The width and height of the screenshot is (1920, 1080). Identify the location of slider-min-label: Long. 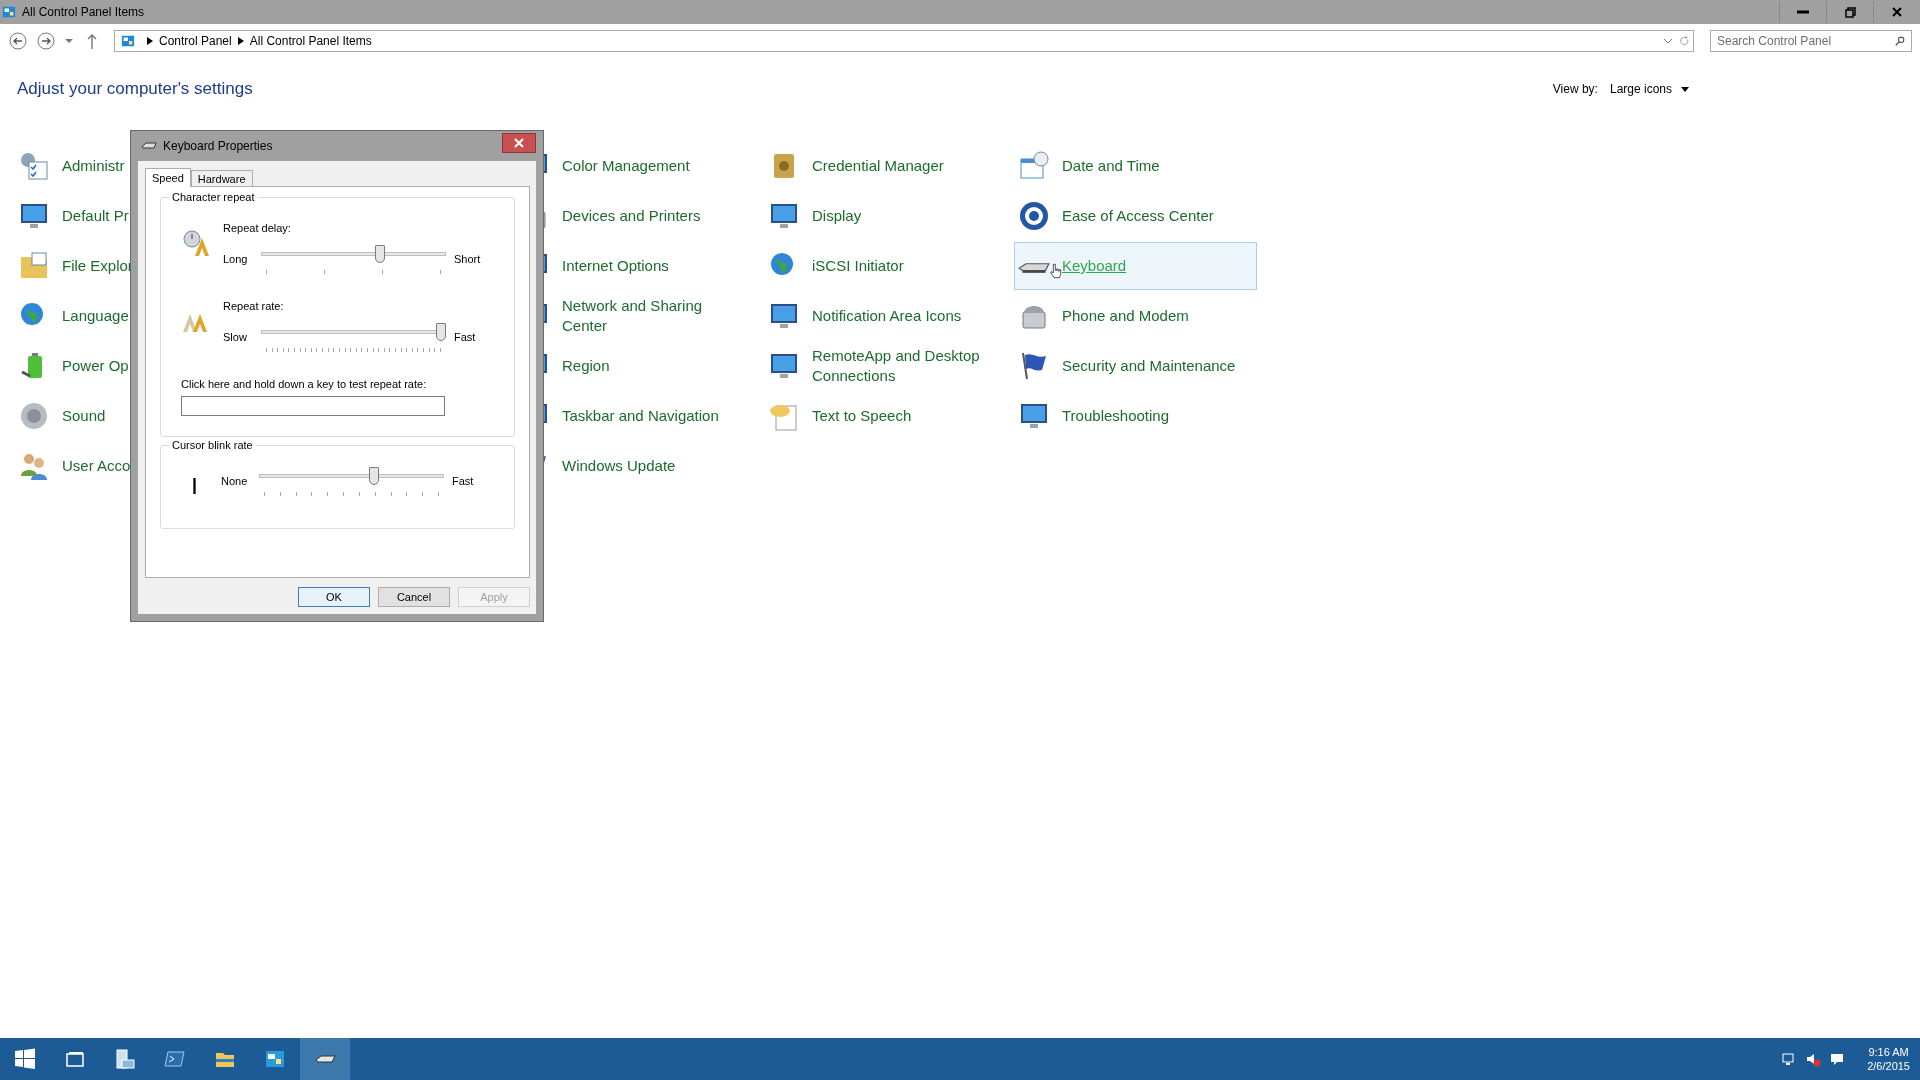
(236, 259).